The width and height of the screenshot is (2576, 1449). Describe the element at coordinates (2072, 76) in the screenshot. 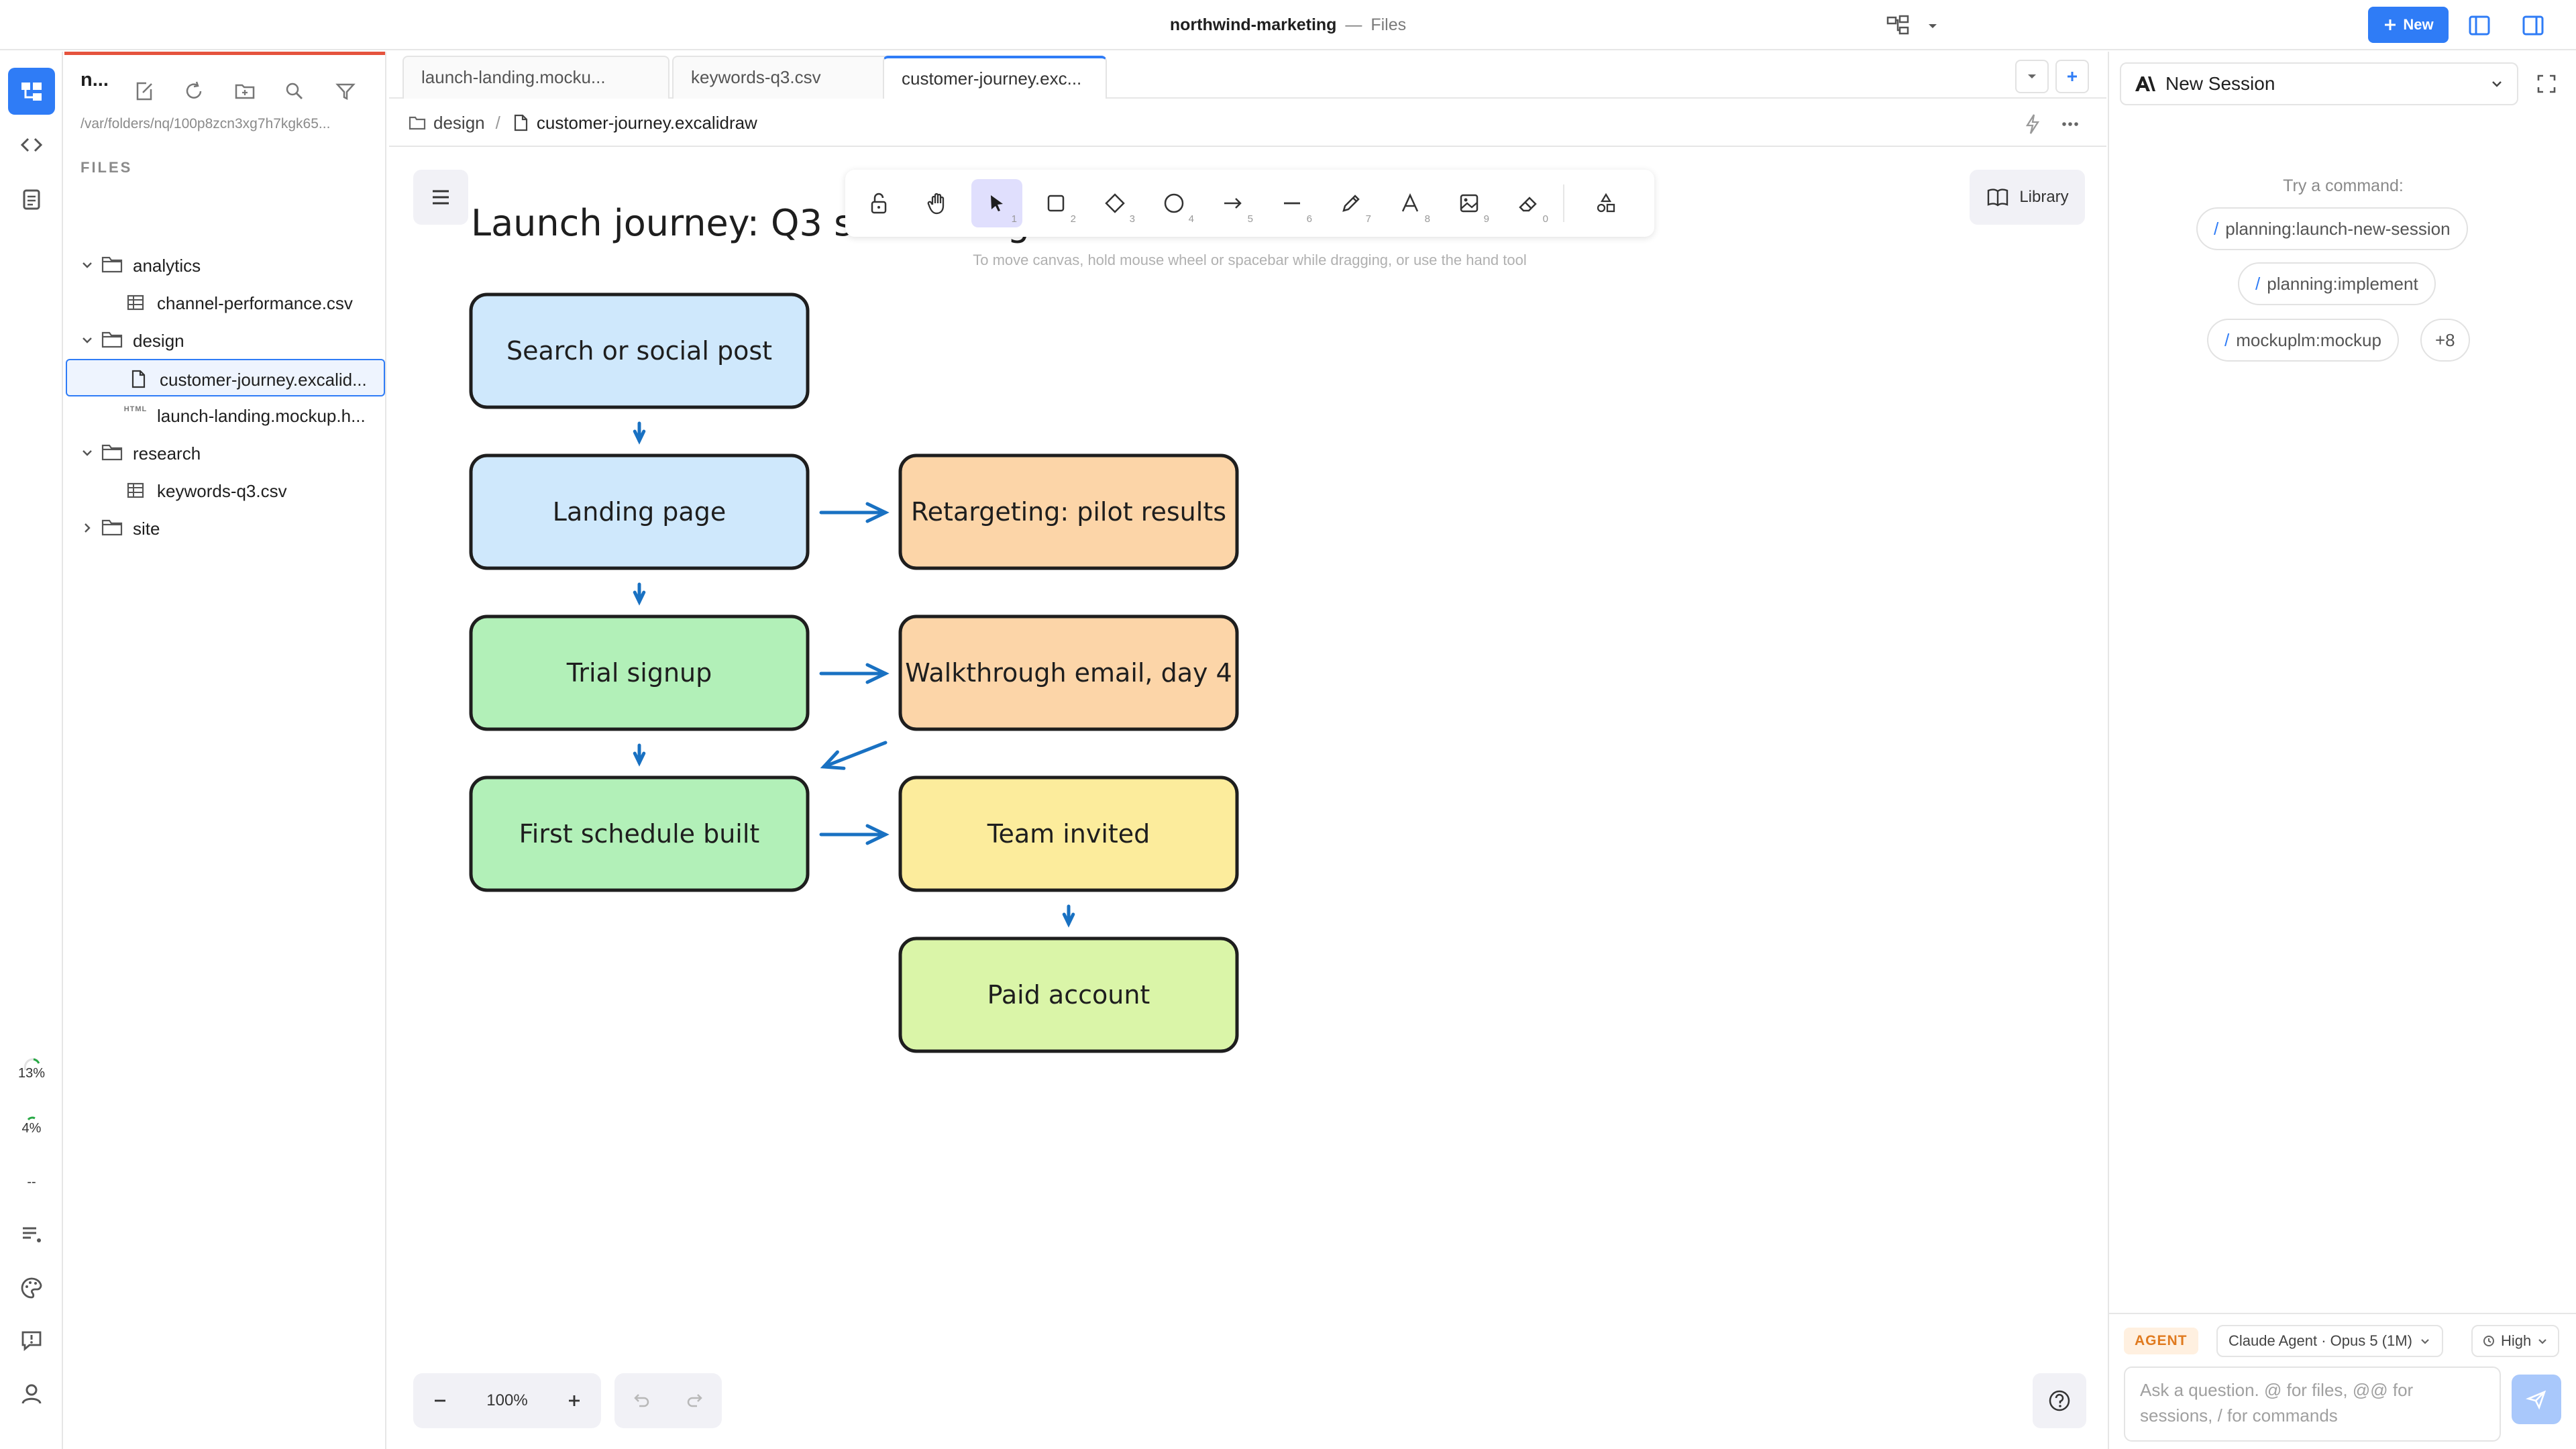

I see `new-tab-button` at that location.